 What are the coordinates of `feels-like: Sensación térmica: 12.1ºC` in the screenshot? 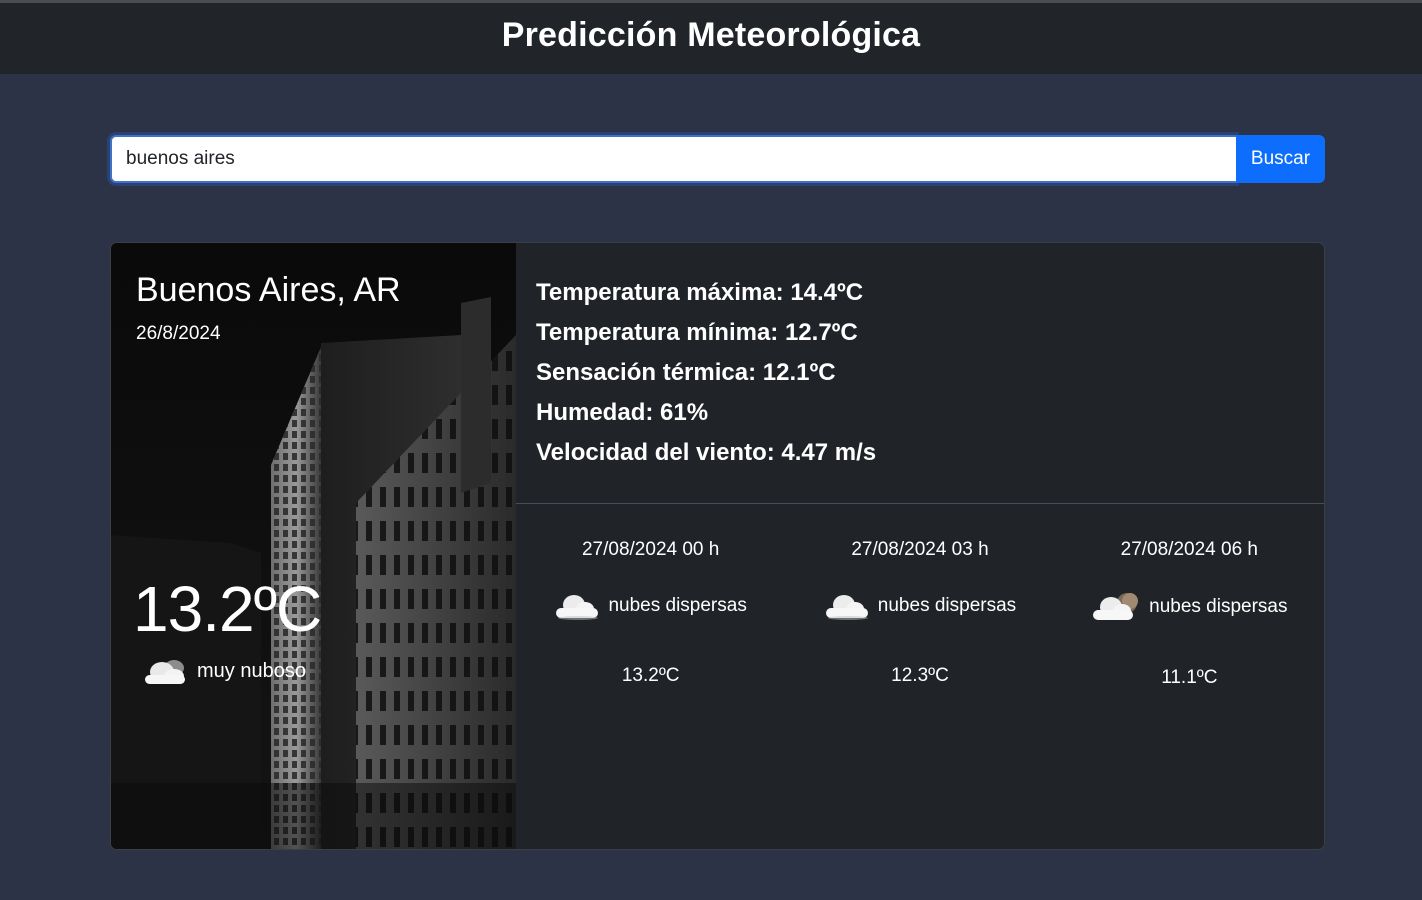 It's located at (686, 372).